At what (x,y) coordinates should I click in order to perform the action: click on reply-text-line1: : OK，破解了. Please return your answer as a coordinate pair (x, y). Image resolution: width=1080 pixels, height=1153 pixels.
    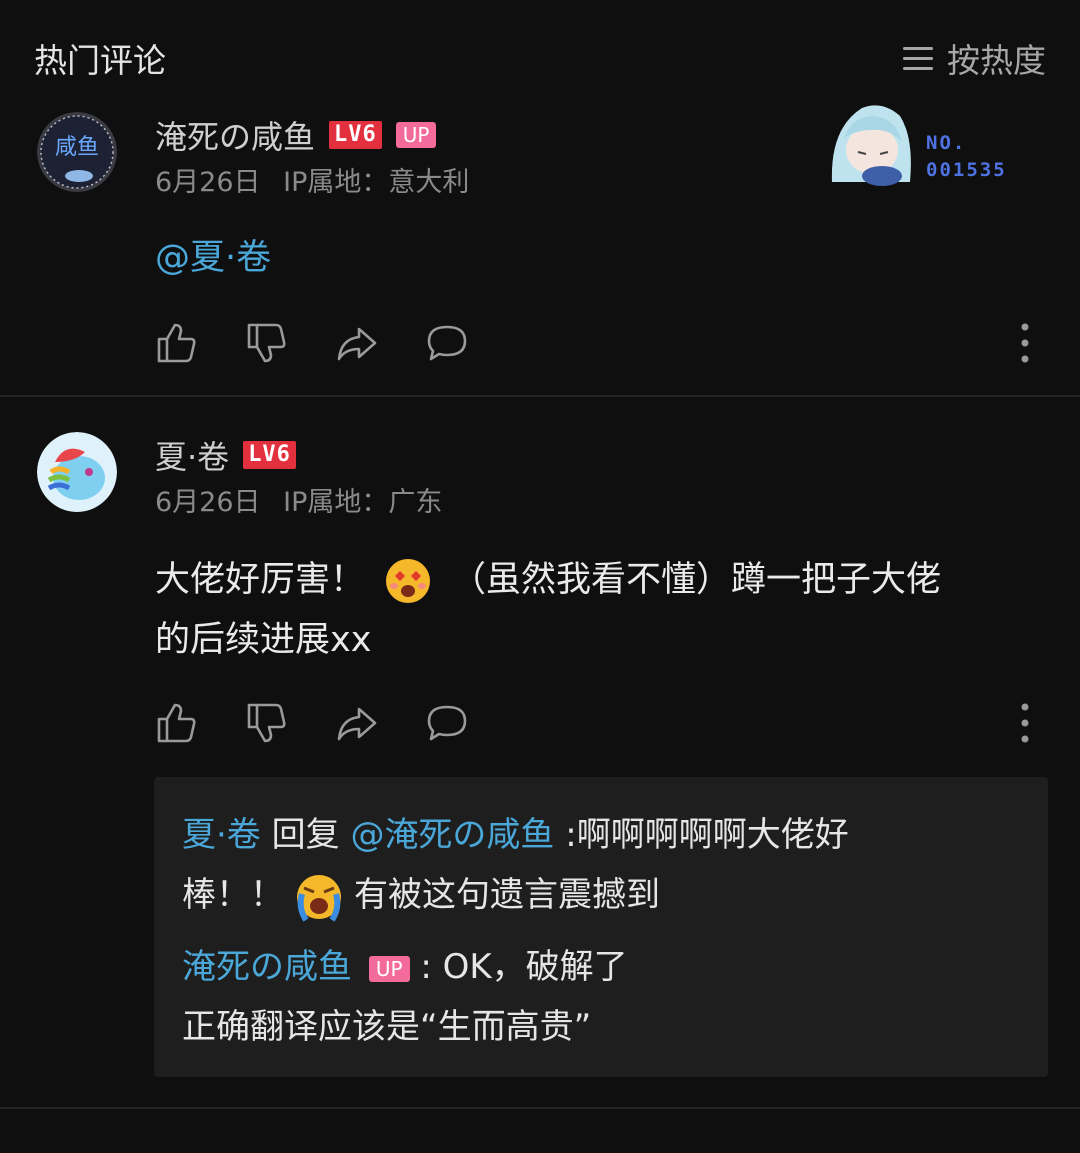
    Looking at the image, I should click on (524, 967).